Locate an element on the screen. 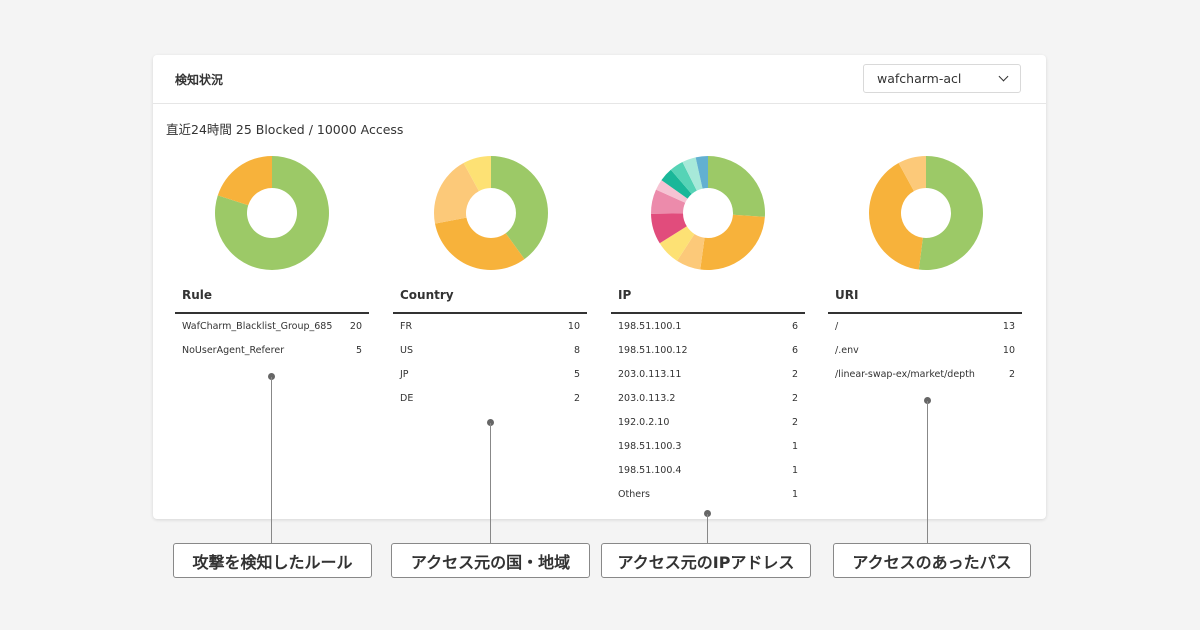  rule-donut-chart is located at coordinates (272, 213).